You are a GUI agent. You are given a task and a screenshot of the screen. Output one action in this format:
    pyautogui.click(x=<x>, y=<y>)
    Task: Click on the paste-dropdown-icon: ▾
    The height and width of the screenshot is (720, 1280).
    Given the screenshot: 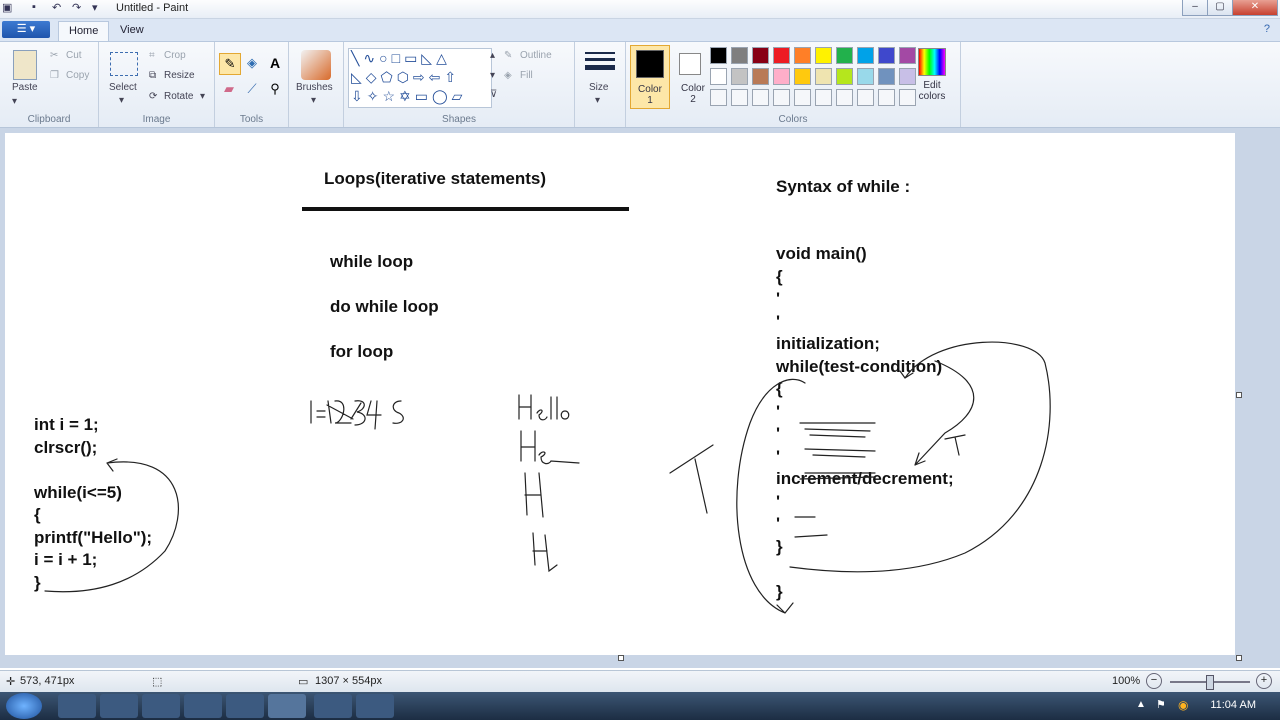 What is the action you would take?
    pyautogui.click(x=14, y=101)
    